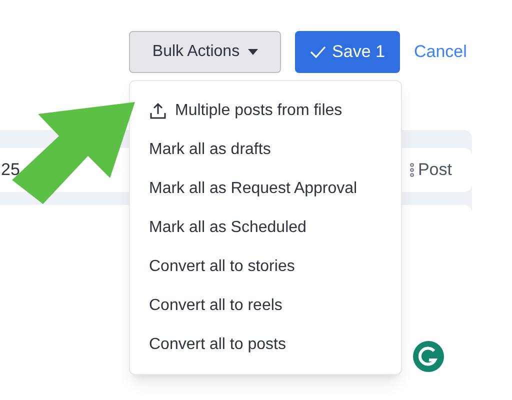 The width and height of the screenshot is (512, 400). What do you see at coordinates (205, 52) in the screenshot?
I see `bulk-actions-button: Bulk Actions` at bounding box center [205, 52].